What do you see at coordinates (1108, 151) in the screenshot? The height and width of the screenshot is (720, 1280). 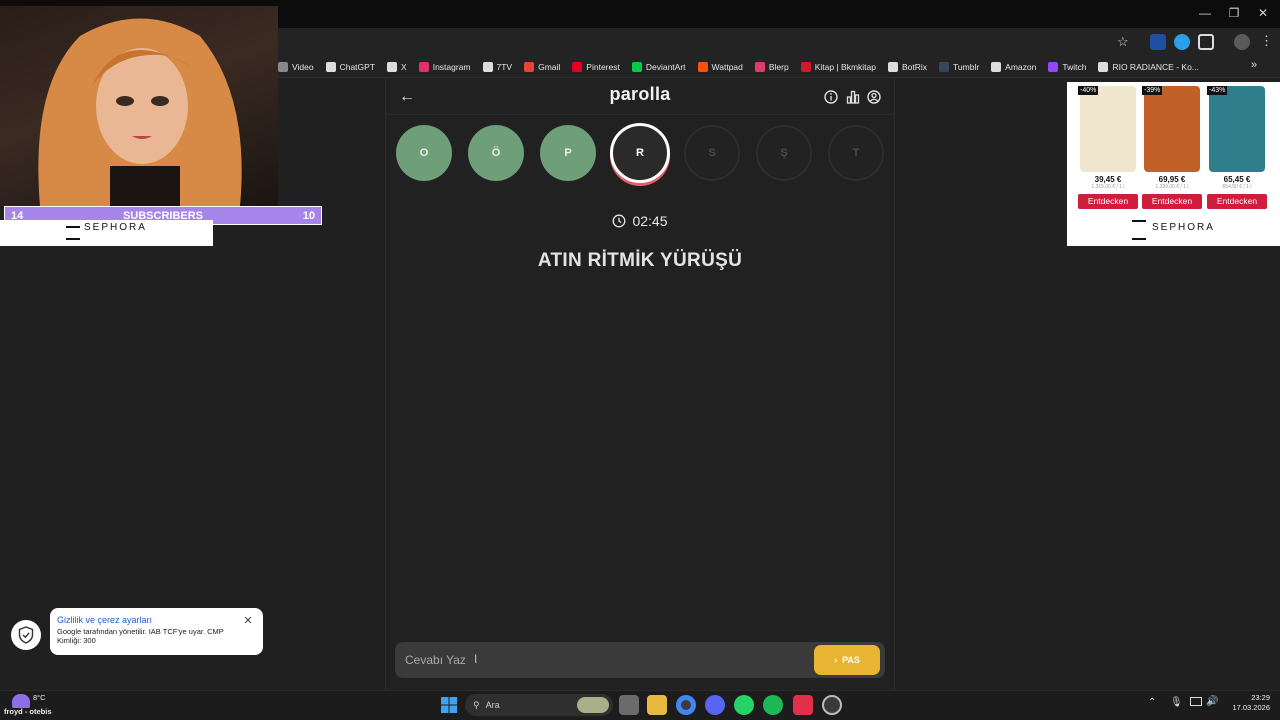 I see `ad-product-1: -40% 39,45 € 1.315,00 € / 1 l Entdecken` at bounding box center [1108, 151].